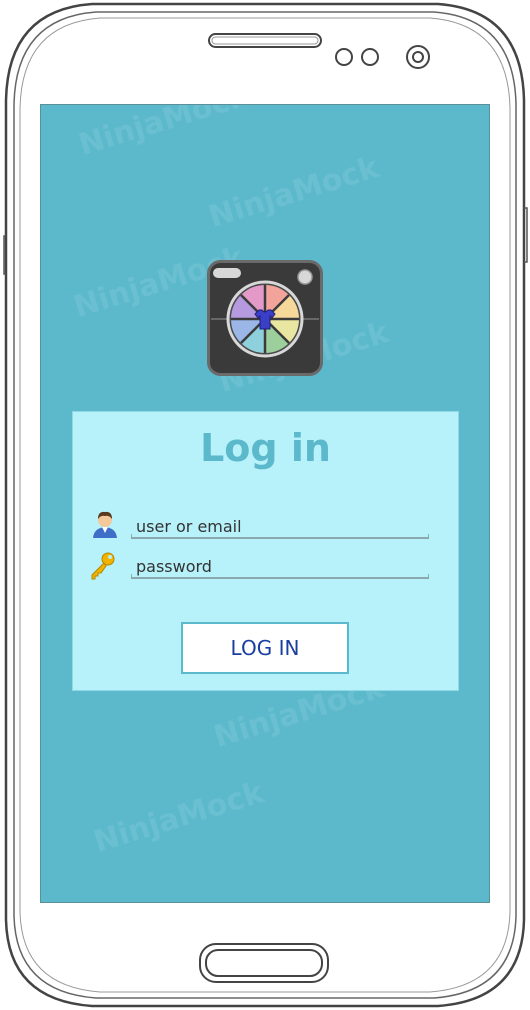 The image size is (530, 1010). I want to click on user-avatar-icon, so click(105, 524).